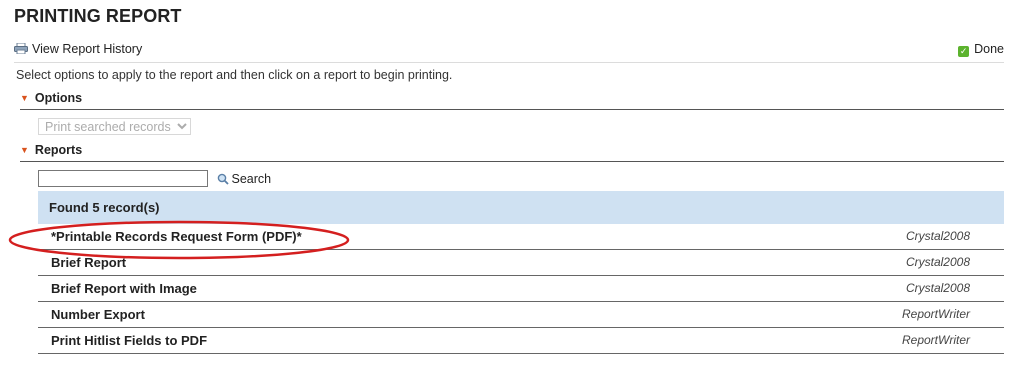 Image resolution: width=1024 pixels, height=387 pixels. I want to click on report-name: Brief Report, so click(88, 262).